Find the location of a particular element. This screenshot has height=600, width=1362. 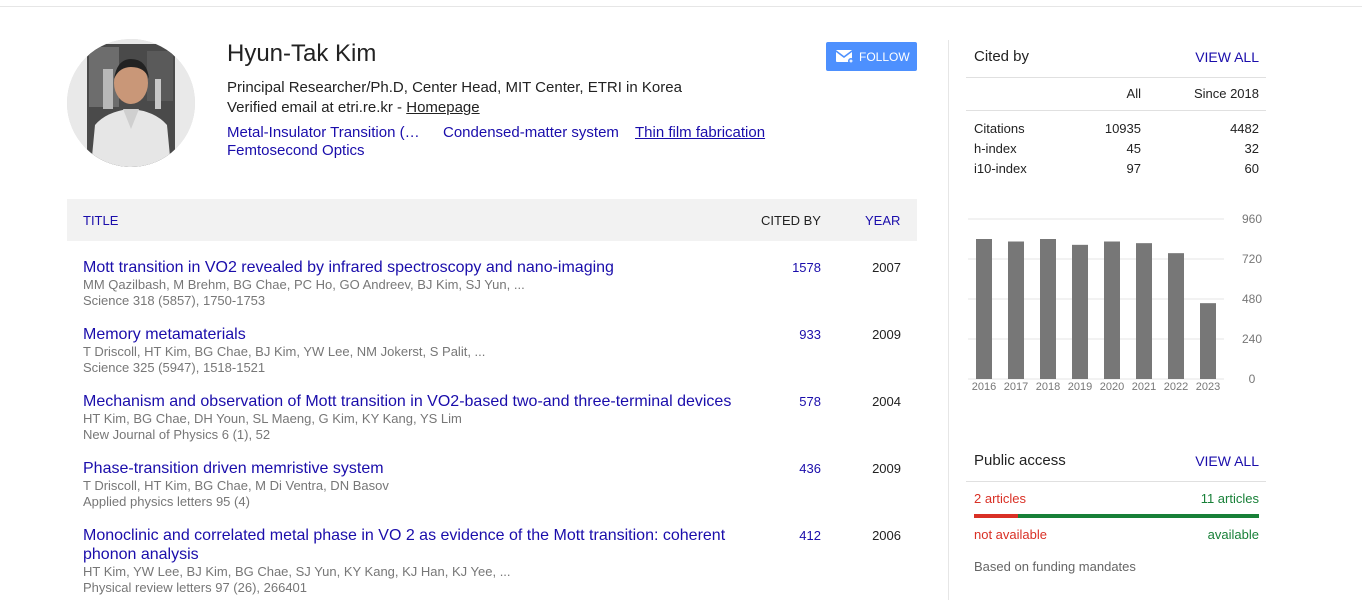

x-tick-label: 2021 is located at coordinates (1144, 387).